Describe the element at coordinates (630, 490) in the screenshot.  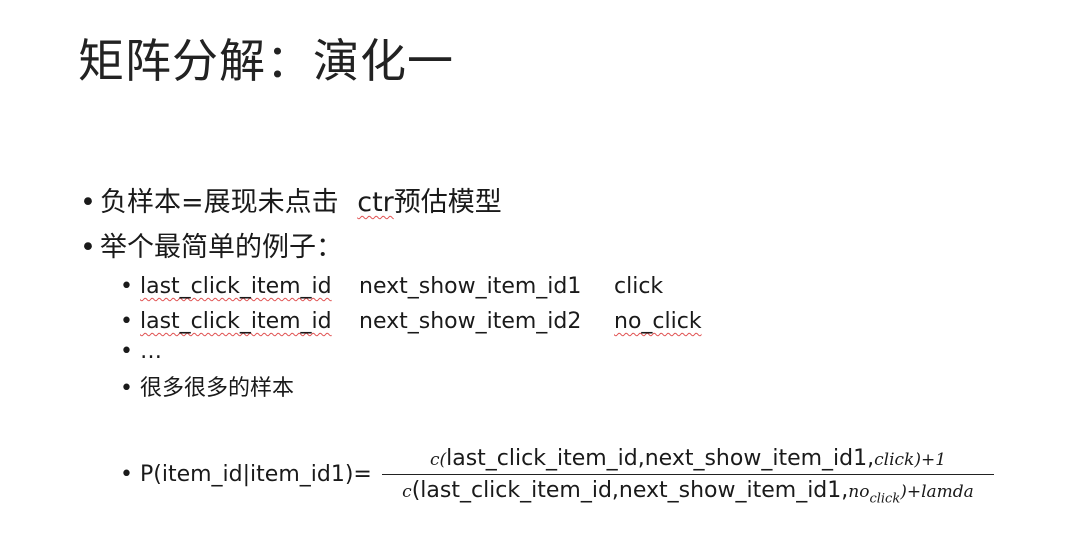
I see `denominator-args: (last_click_item_id,next_show_item_id1,` at that location.